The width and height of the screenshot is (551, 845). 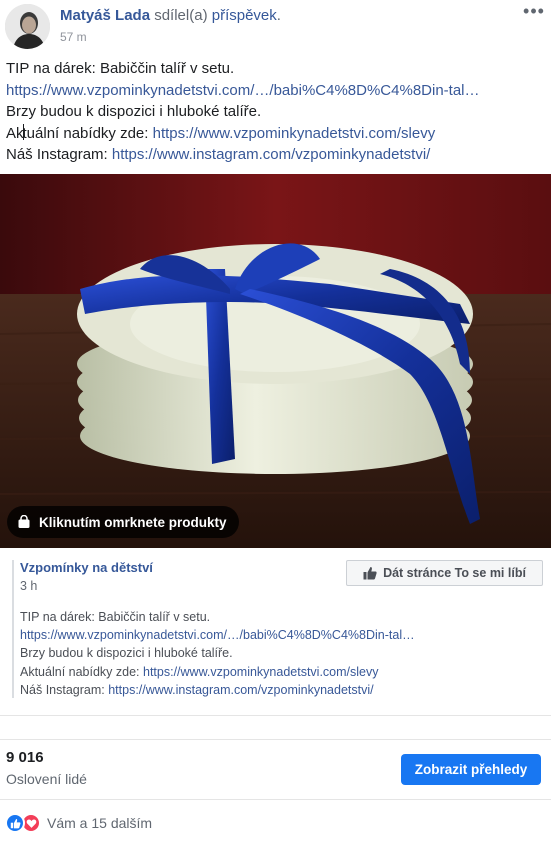 What do you see at coordinates (181, 15) in the screenshot?
I see `action-text: sdílel(a)` at bounding box center [181, 15].